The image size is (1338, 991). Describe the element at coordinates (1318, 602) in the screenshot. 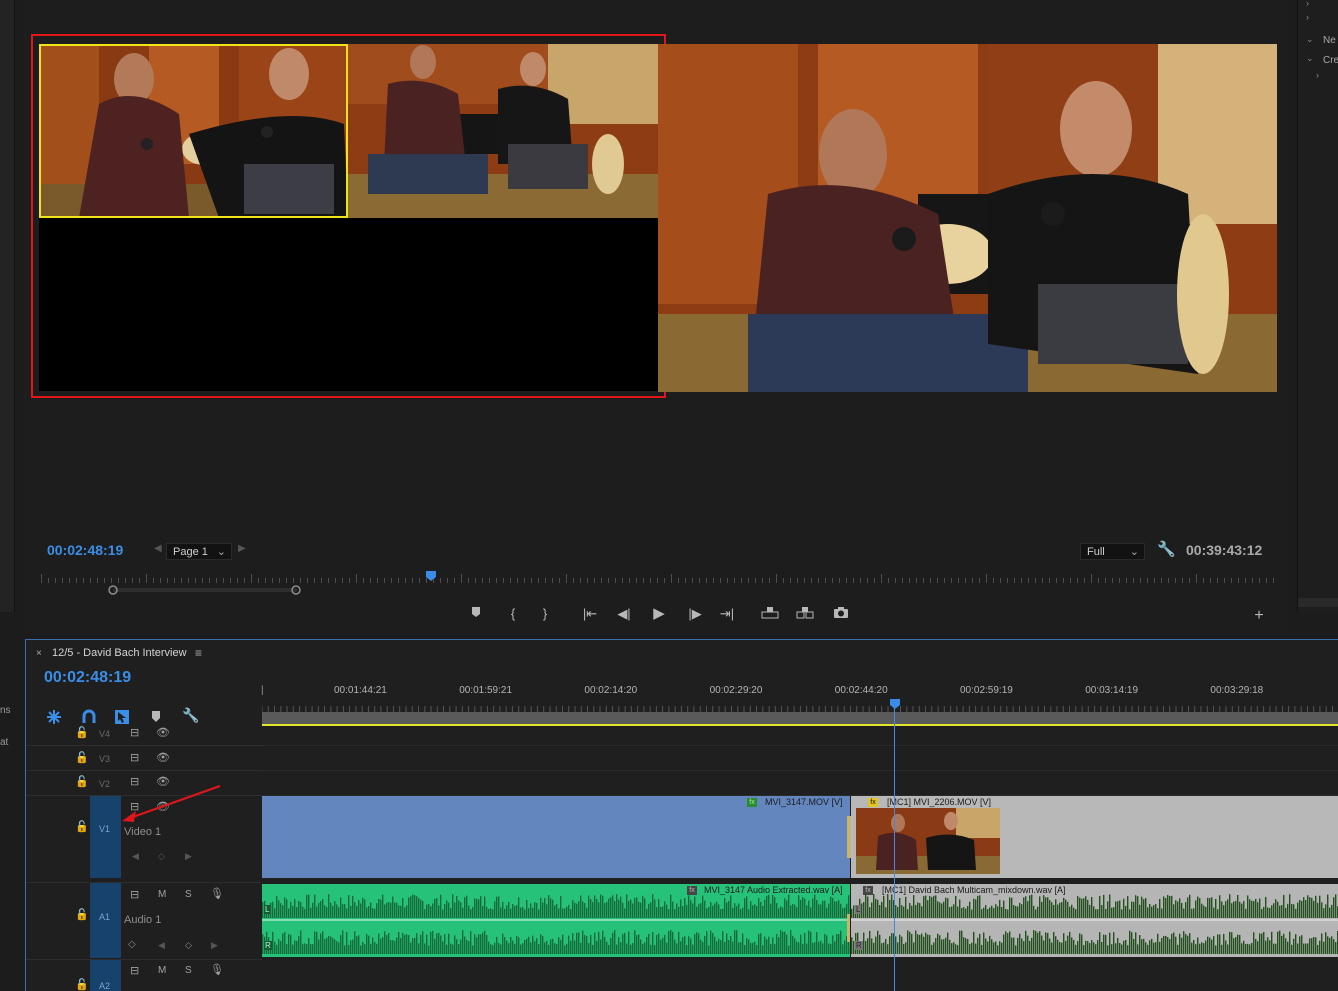

I see `scrollbar` at that location.